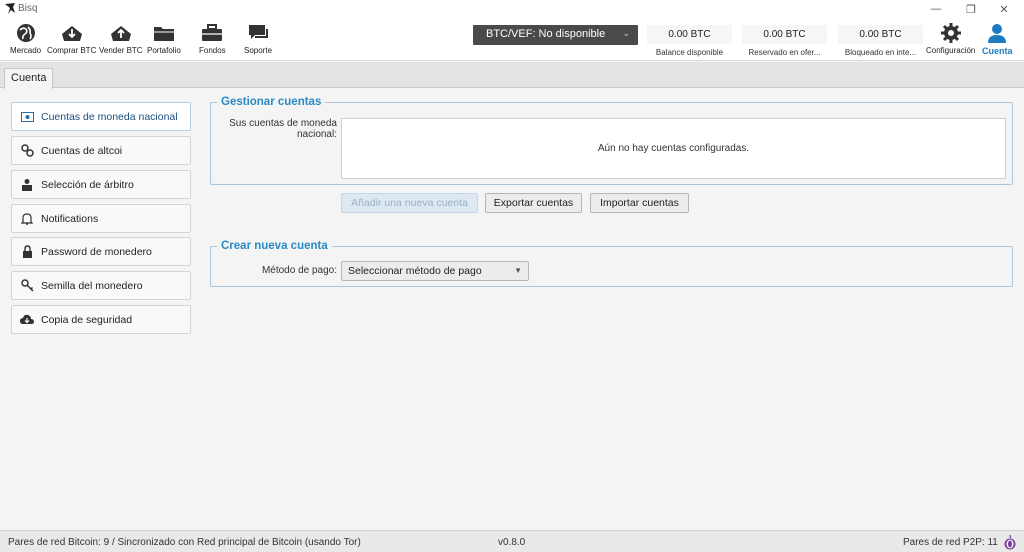 This screenshot has height=552, width=1024. Describe the element at coordinates (120, 33) in the screenshot. I see `sell-btc-icon` at that location.